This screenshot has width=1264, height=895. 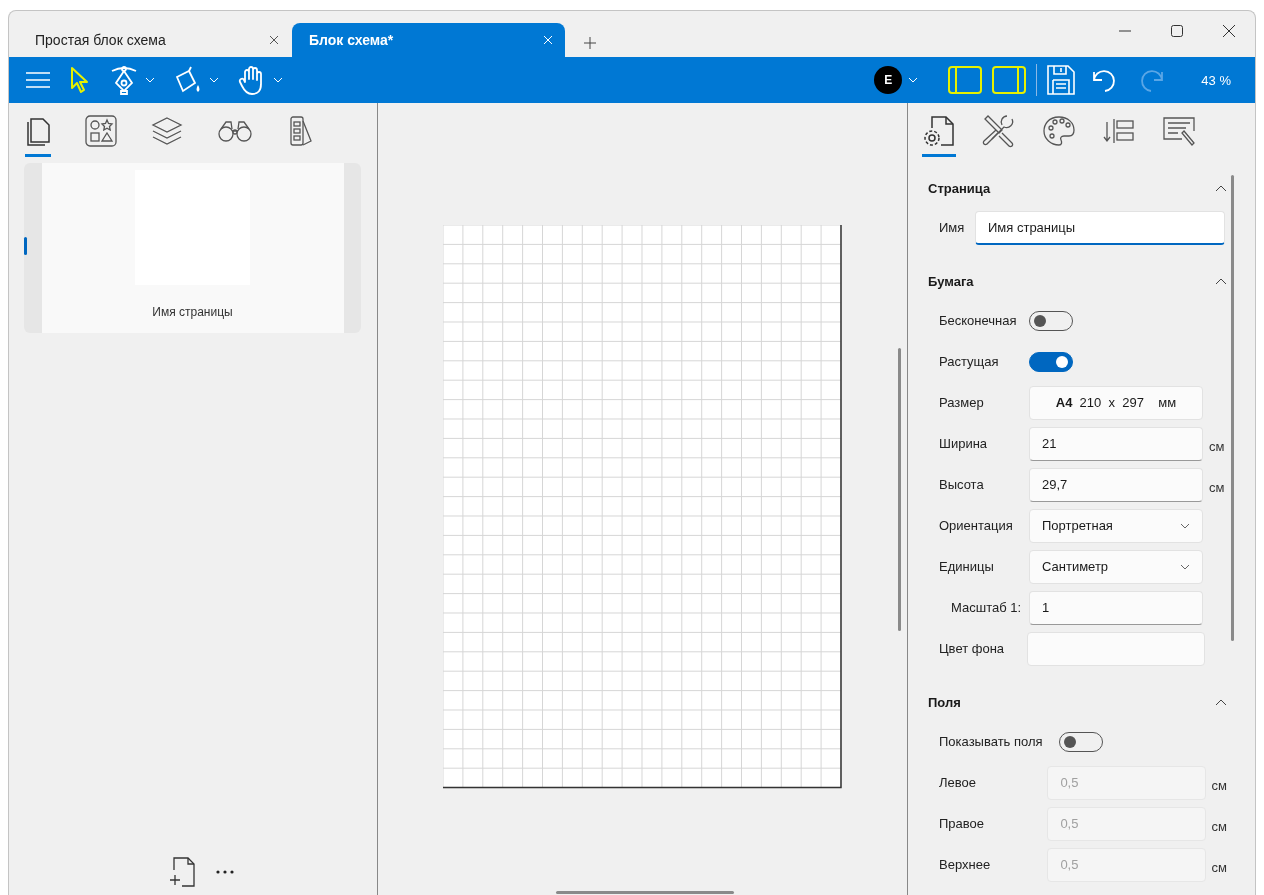 What do you see at coordinates (972, 648) in the screenshot?
I see `field-label: Цвет фона` at bounding box center [972, 648].